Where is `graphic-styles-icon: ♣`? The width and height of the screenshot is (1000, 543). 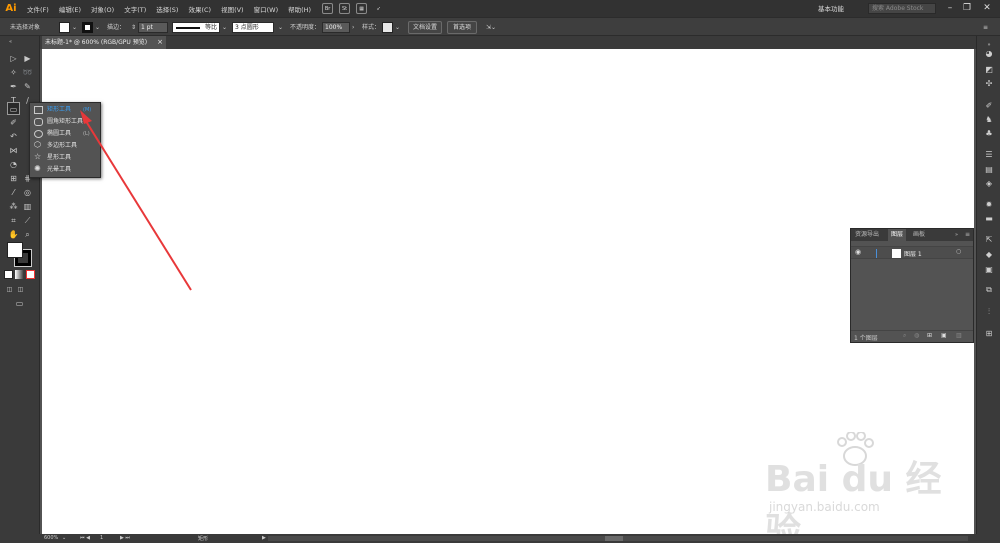 graphic-styles-icon: ♣ is located at coordinates (989, 134).